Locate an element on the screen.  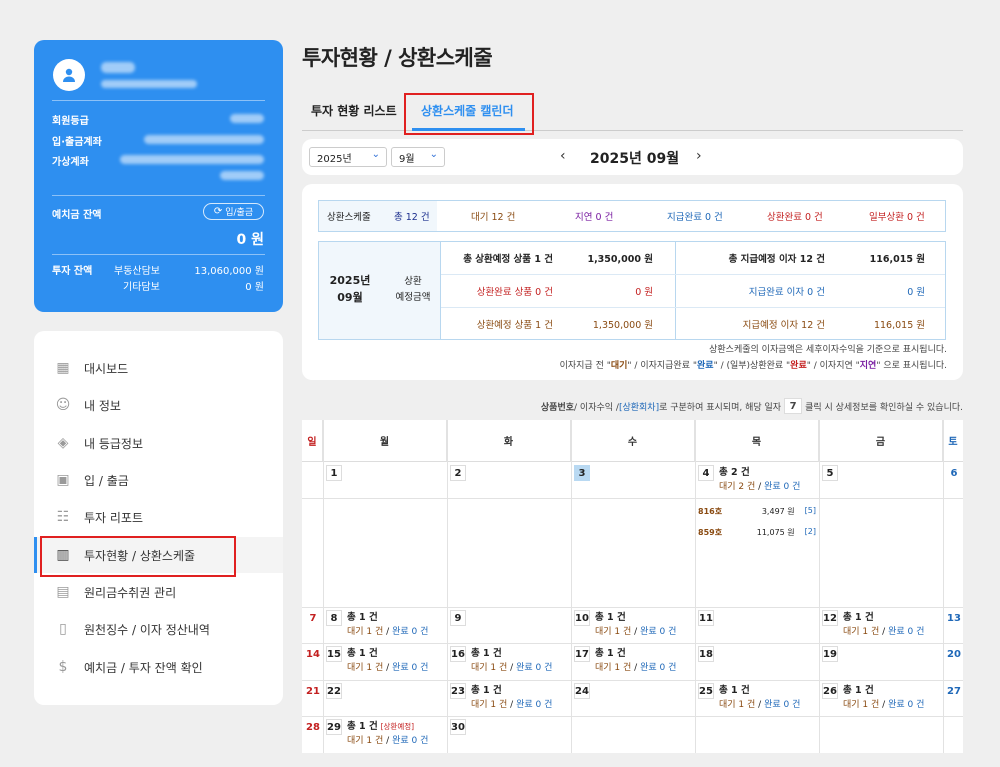
day-cell-20: 20 is located at coordinates (954, 654).